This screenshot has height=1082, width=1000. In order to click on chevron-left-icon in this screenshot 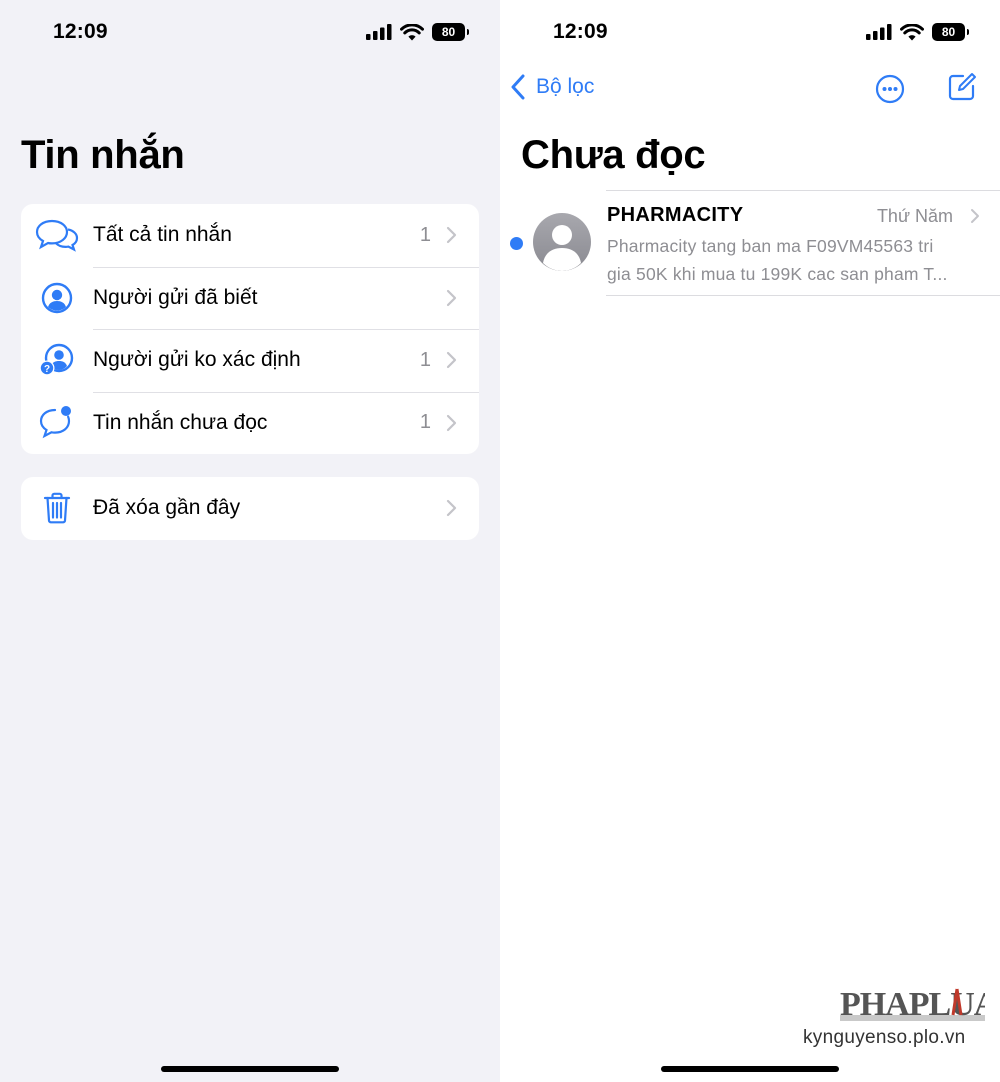, I will do `click(518, 87)`.